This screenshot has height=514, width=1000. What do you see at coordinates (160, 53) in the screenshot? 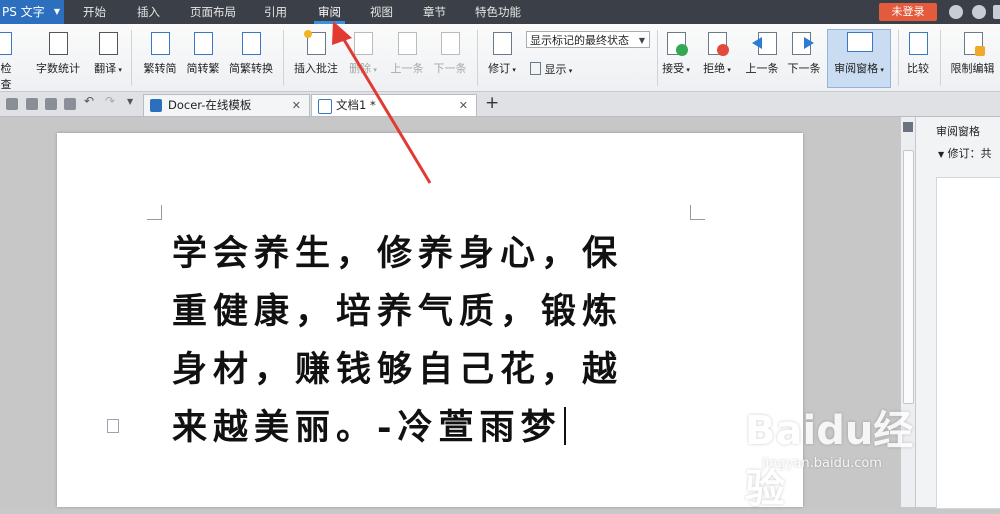
I see `trad-to-simp-button: 繁转简` at bounding box center [160, 53].